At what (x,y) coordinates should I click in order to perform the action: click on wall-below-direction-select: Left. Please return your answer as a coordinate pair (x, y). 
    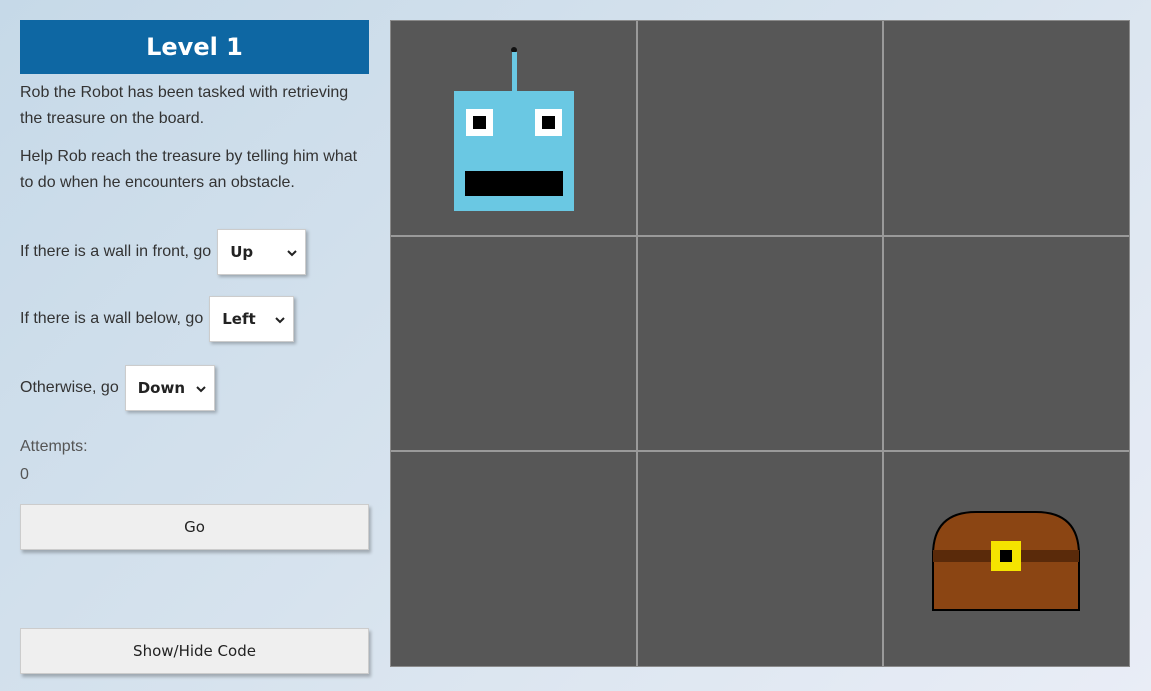
    Looking at the image, I should click on (252, 319).